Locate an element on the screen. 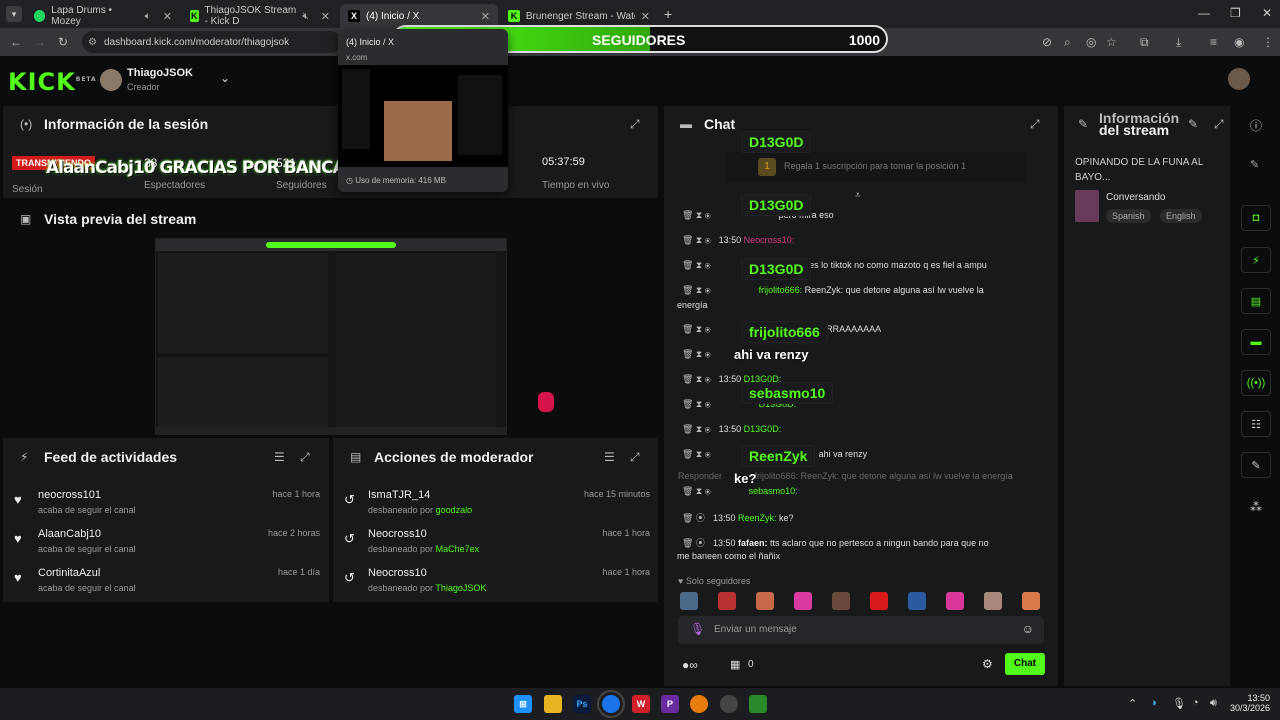  profile-avatar is located at coordinates (1239, 79).